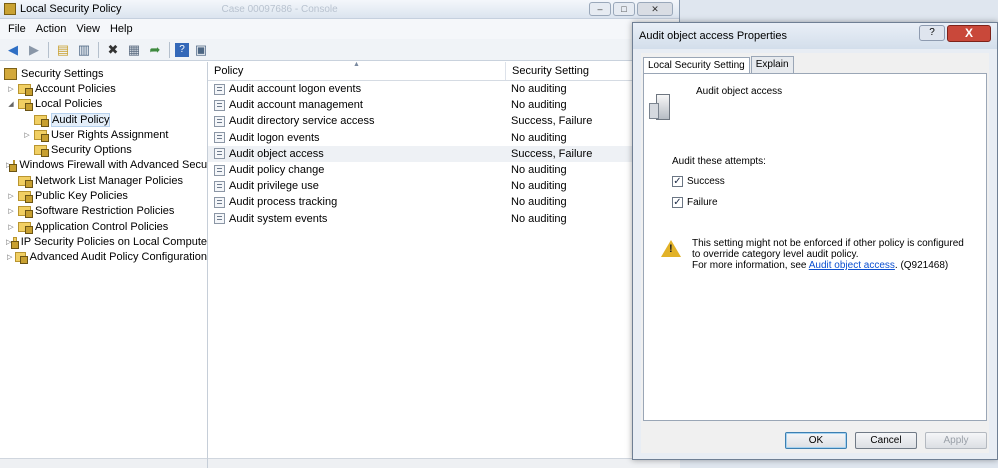 This screenshot has width=998, height=468. What do you see at coordinates (103, 257) in the screenshot?
I see `tree-item-advanced-audit-policy-configuration: ▷ Advanced Audit Policy Configuration` at bounding box center [103, 257].